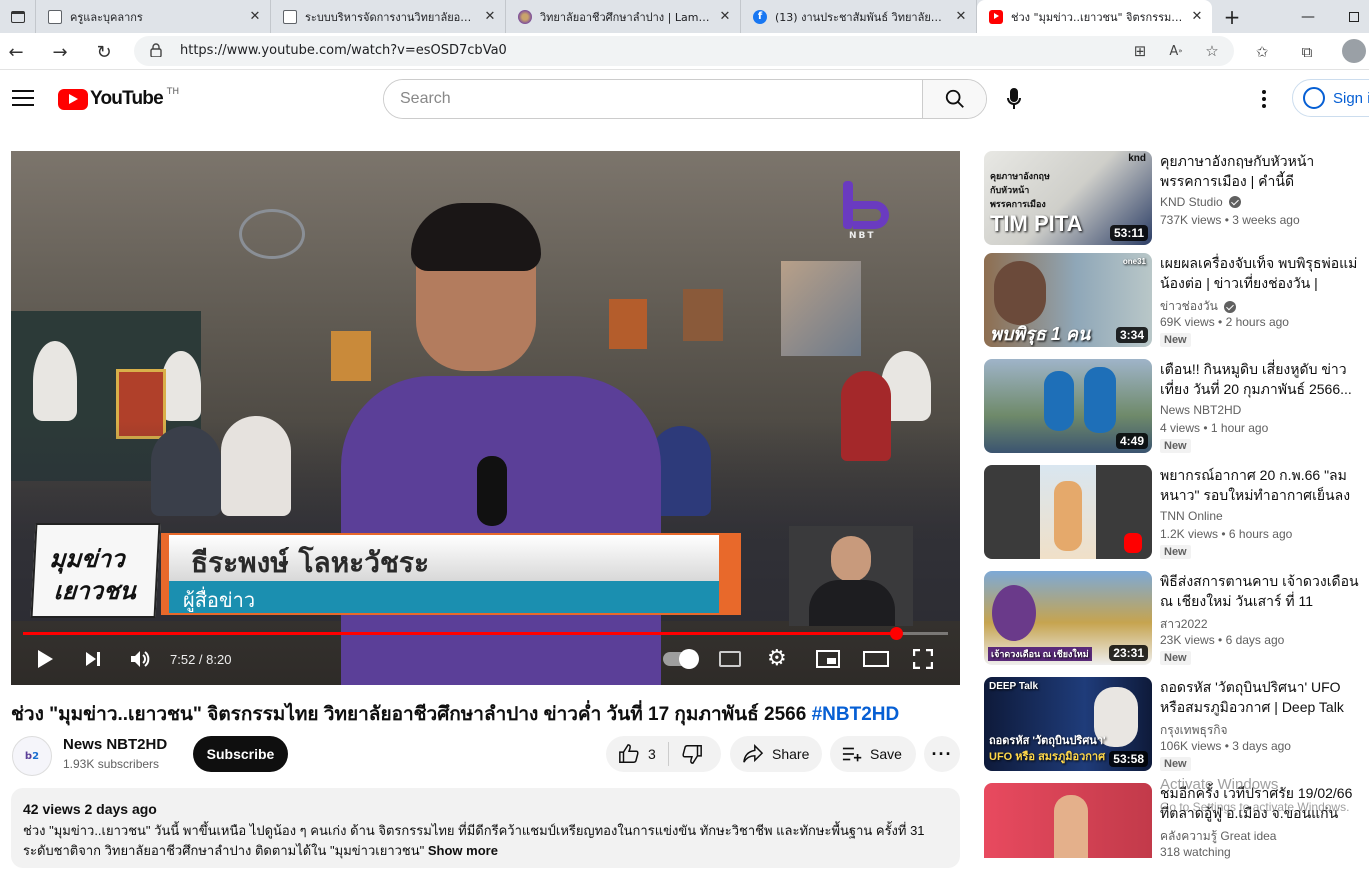 This screenshot has height=883, width=1369. I want to click on subscribe-button: Subscribe, so click(240, 754).